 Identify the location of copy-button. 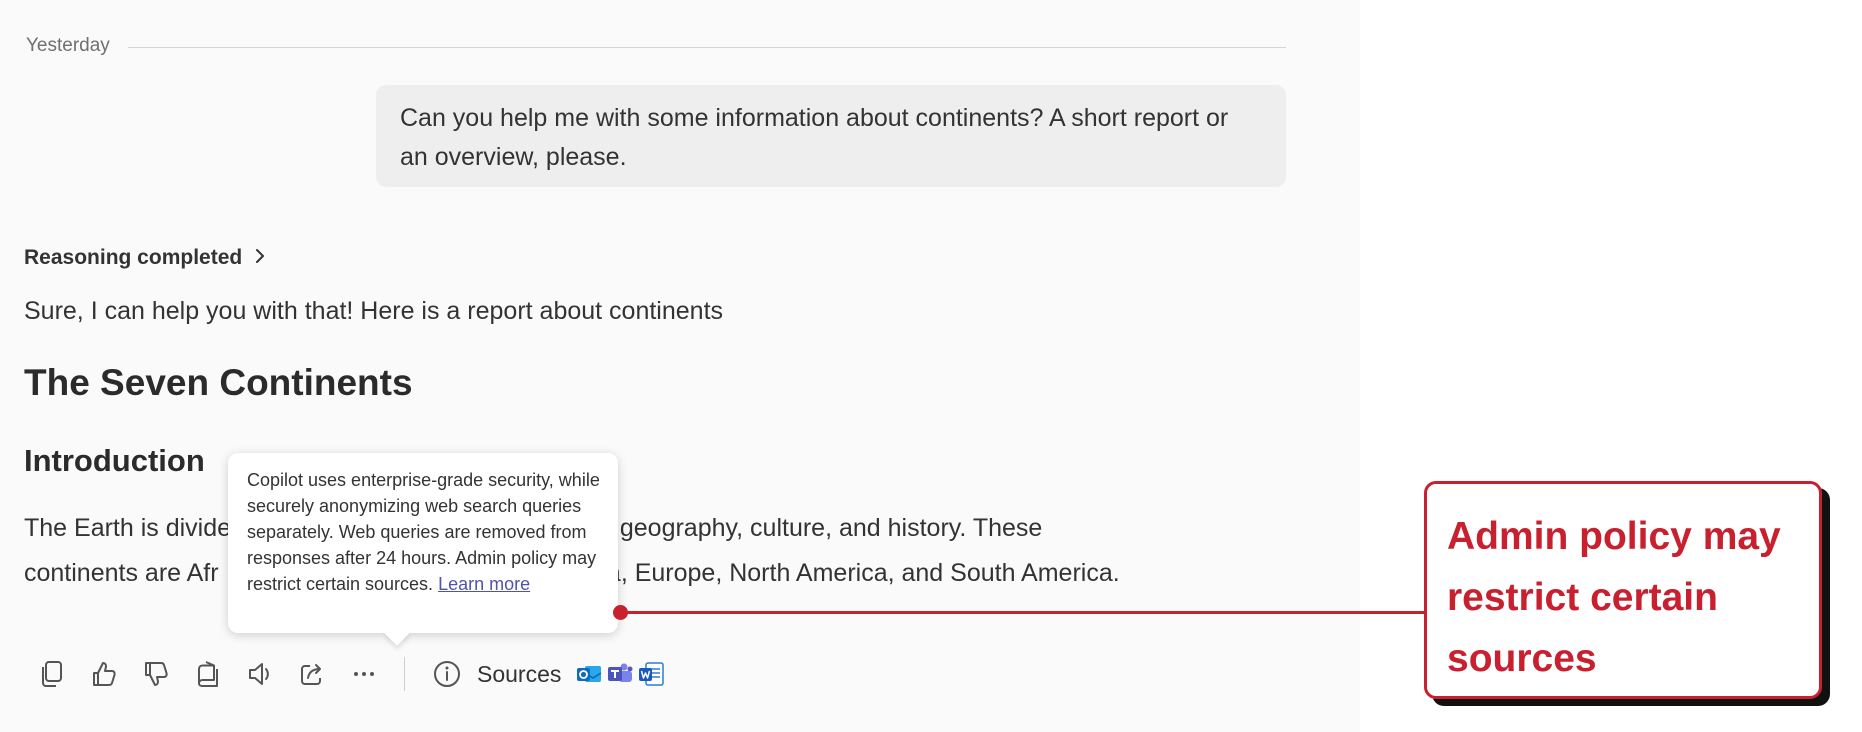
(52, 674).